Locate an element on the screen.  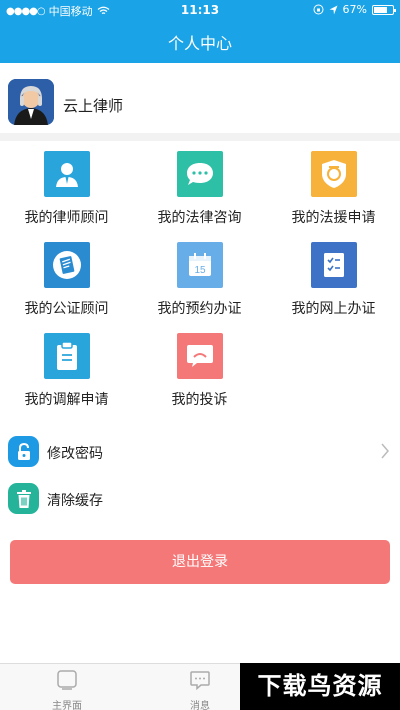
tab-home: 主界面 is located at coordinates (67, 689).